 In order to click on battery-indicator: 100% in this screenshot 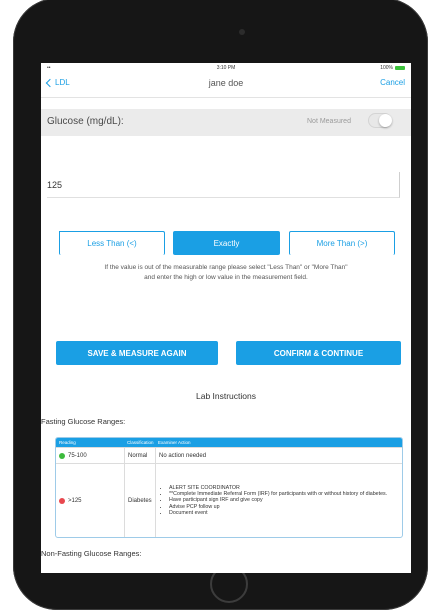, I will do `click(392, 68)`.